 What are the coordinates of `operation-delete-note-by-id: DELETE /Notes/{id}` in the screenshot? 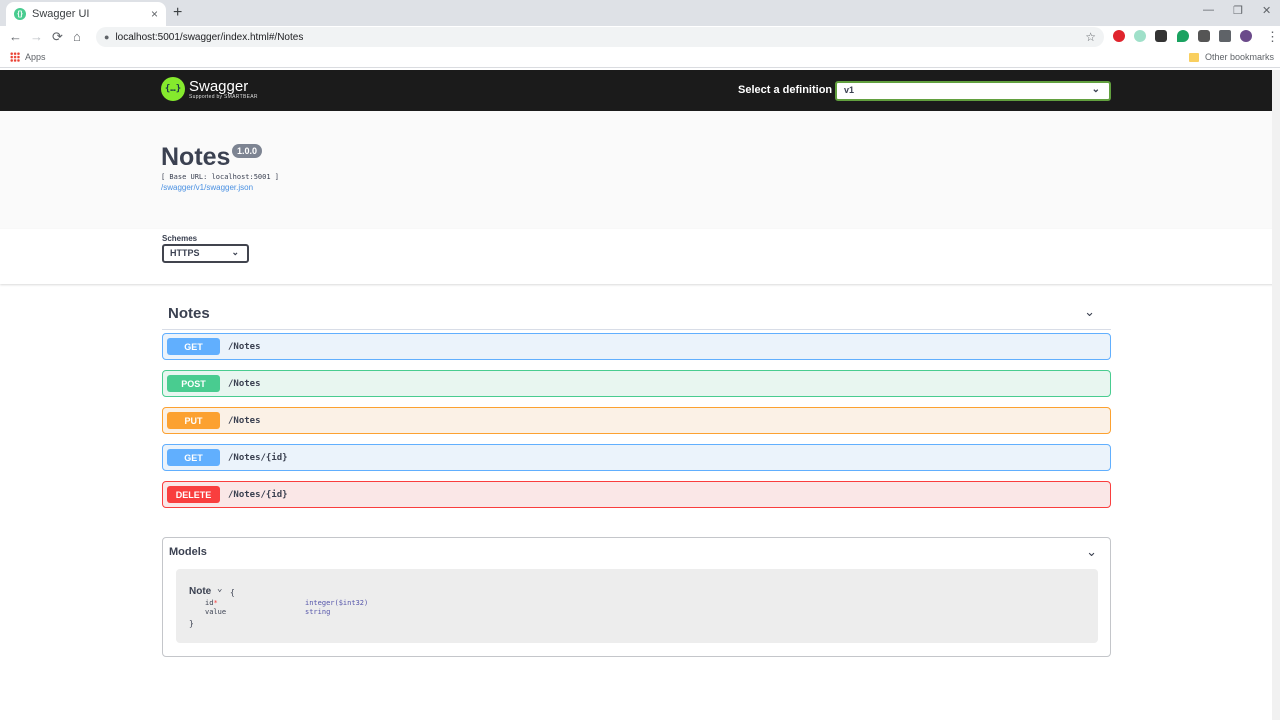 It's located at (636, 494).